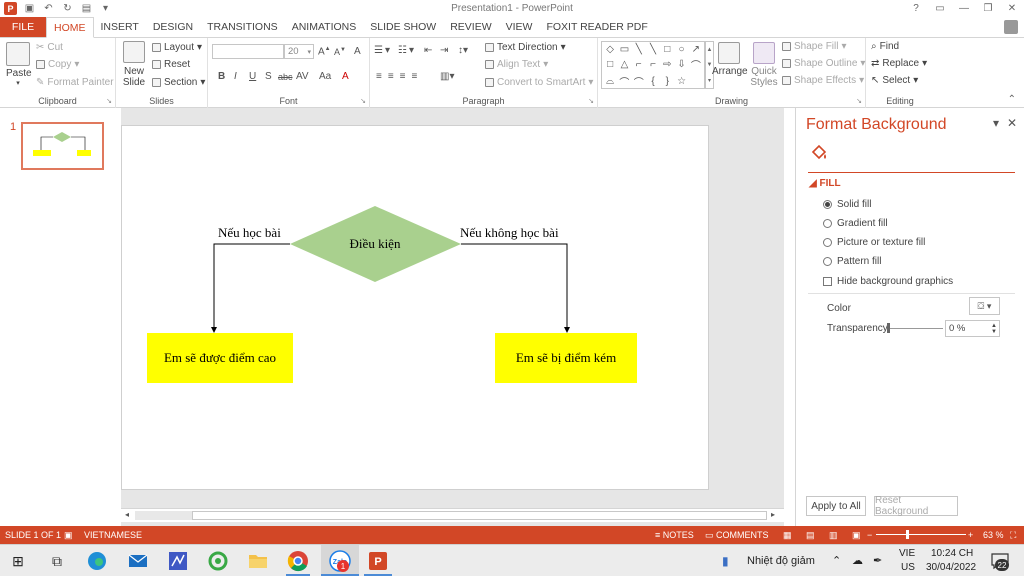 The image size is (1024, 576). What do you see at coordinates (993, 535) in the screenshot?
I see `zoom-level: 63 %` at bounding box center [993, 535].